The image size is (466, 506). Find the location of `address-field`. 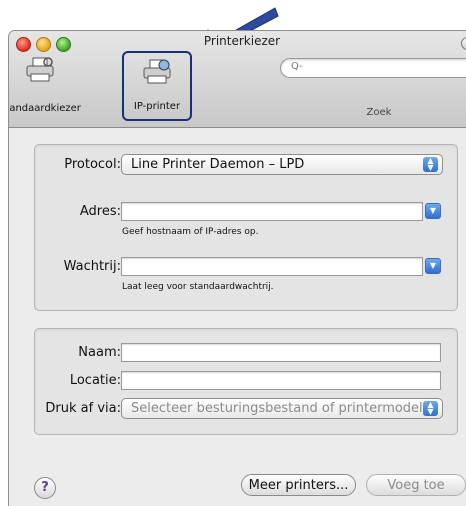

address-field is located at coordinates (272, 211).